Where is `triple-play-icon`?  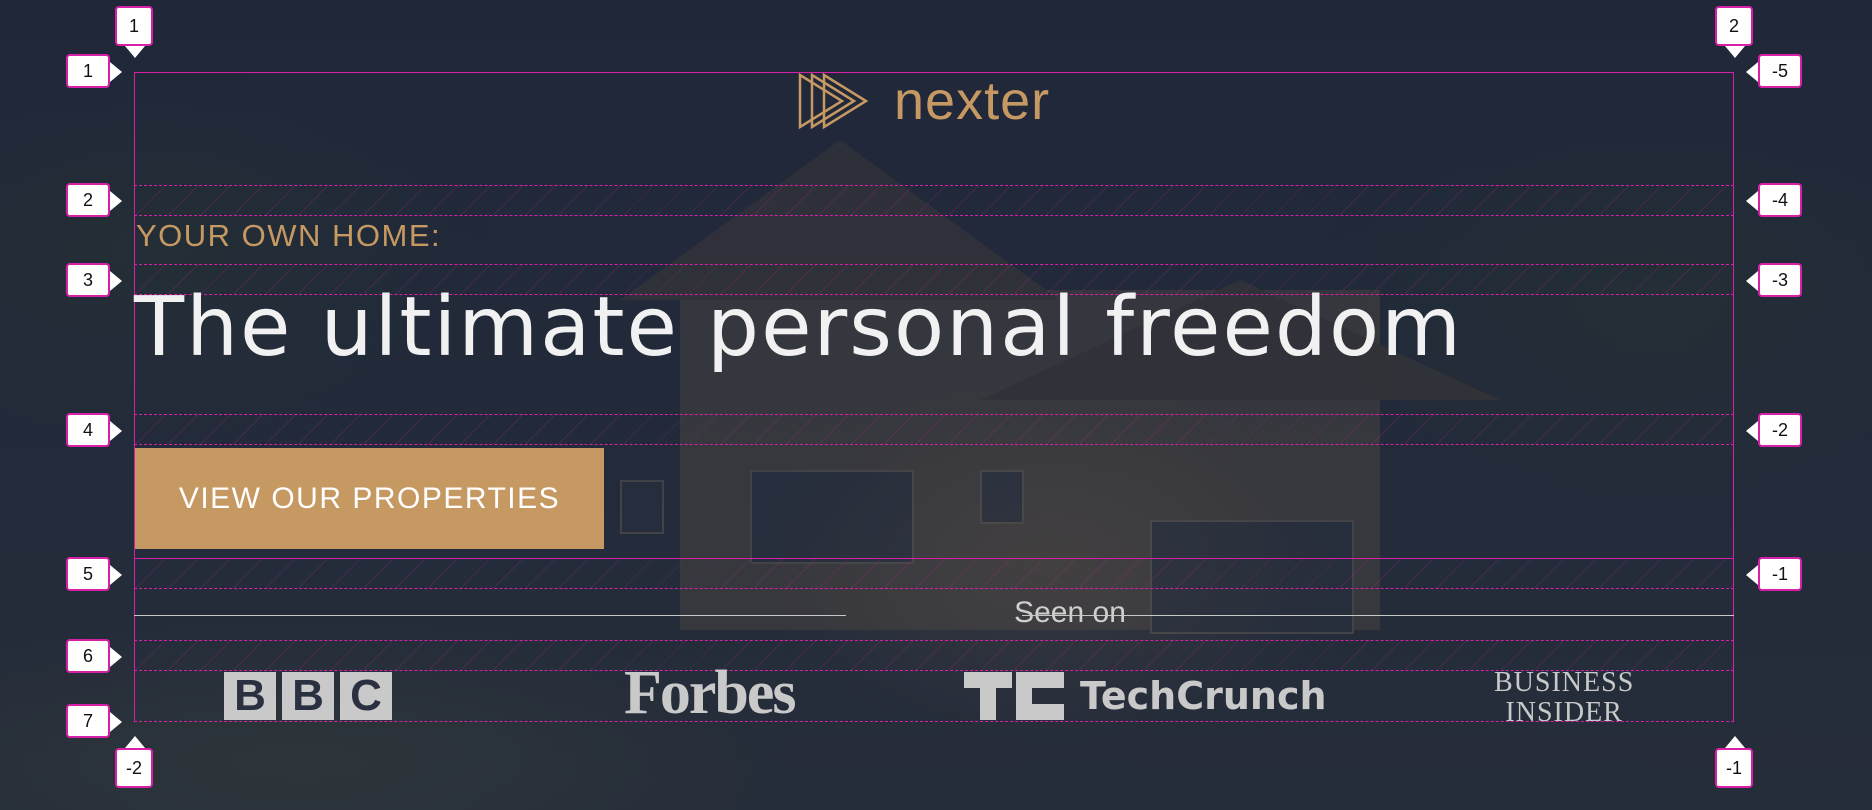
triple-play-icon is located at coordinates (833, 101).